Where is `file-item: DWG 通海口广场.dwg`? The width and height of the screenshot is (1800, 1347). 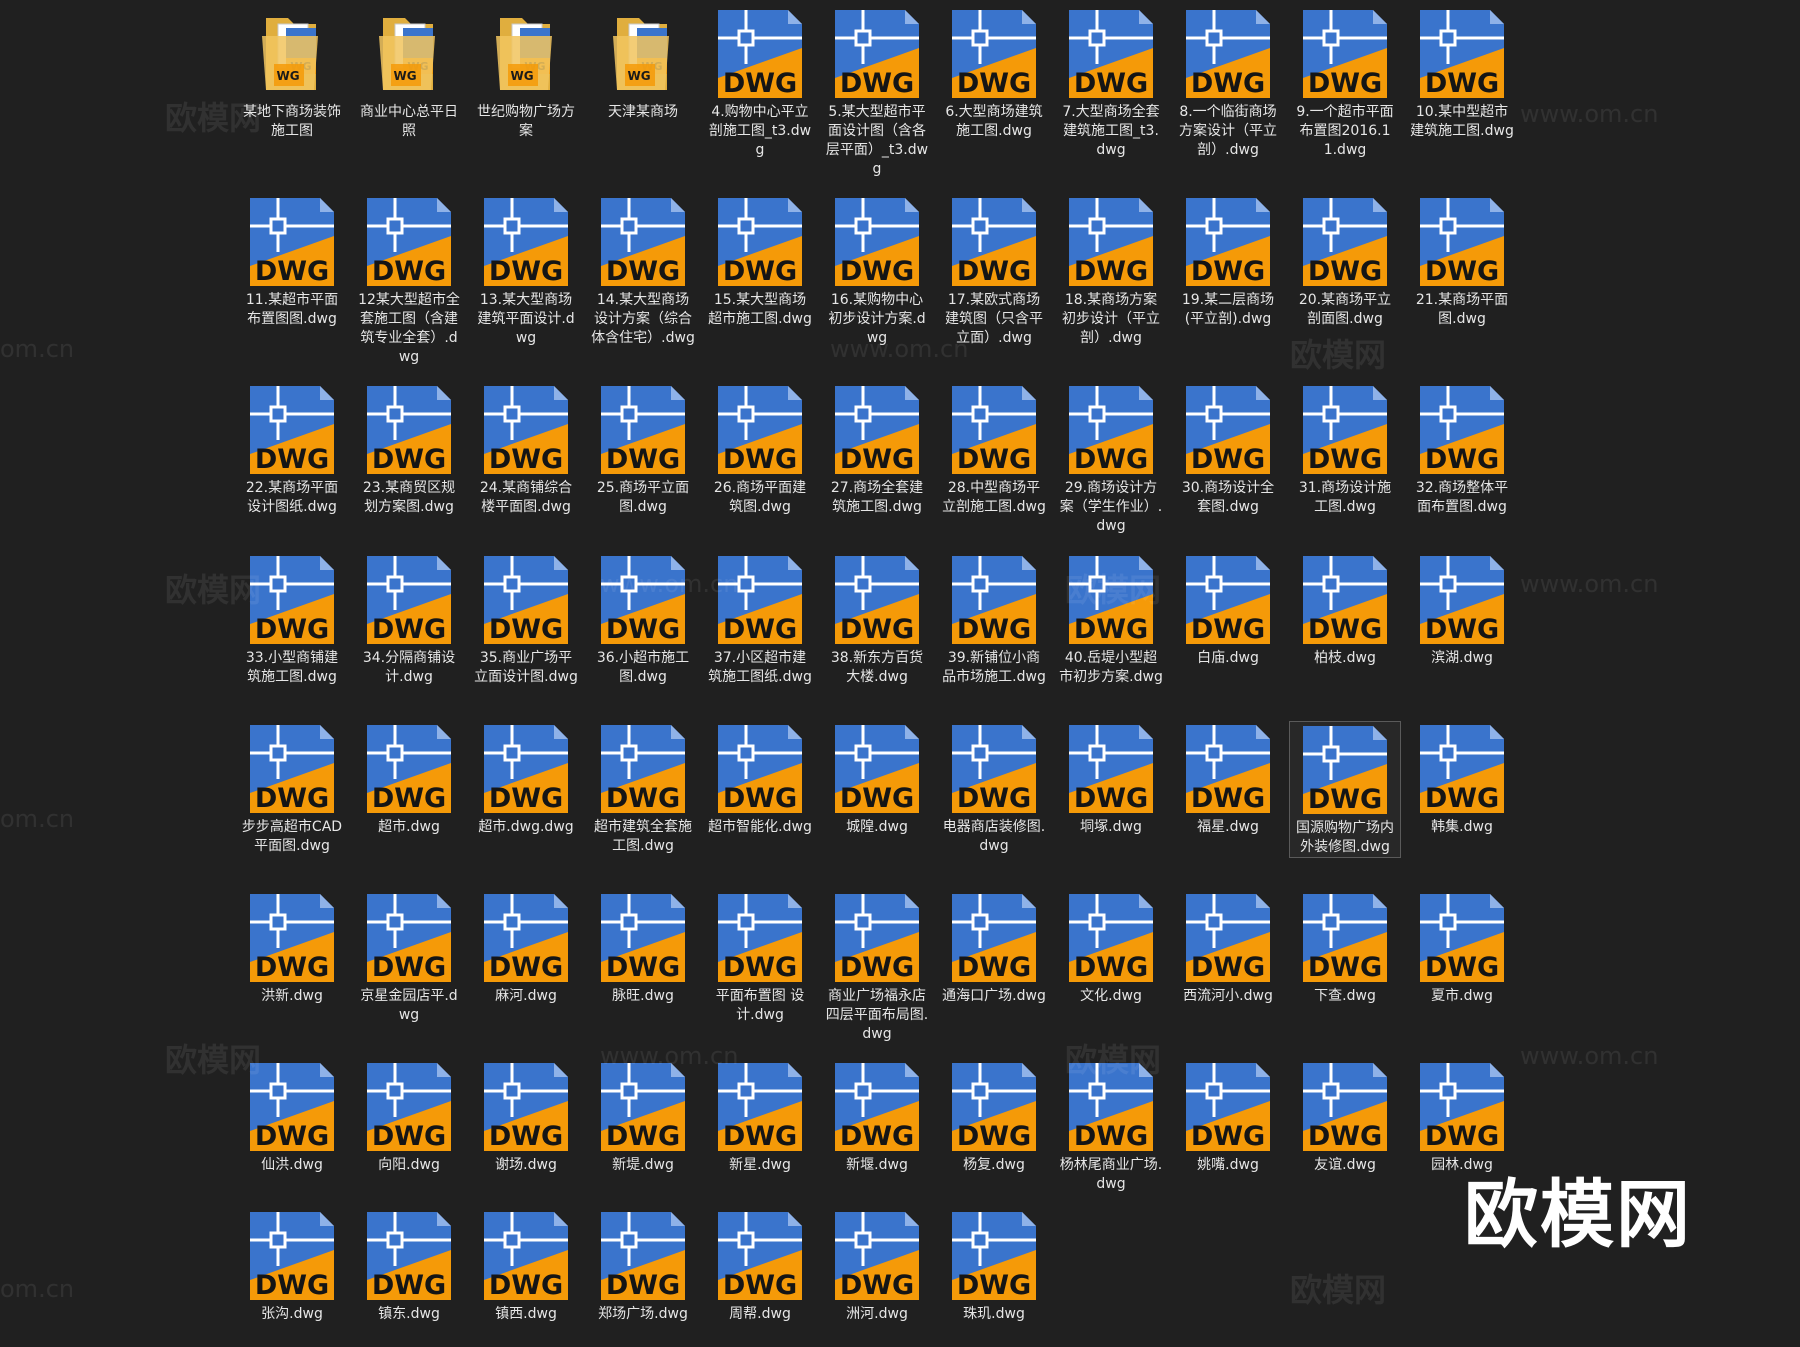
file-item: DWG 通海口广场.dwg is located at coordinates (994, 948).